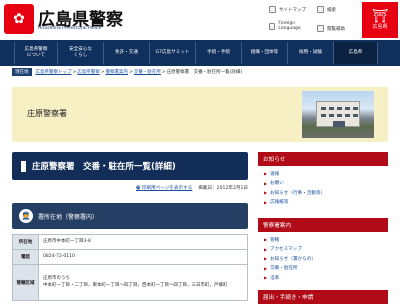 The height and width of the screenshot is (304, 400). What do you see at coordinates (291, 26) in the screenshot?
I see `language-link: Foreign Language` at bounding box center [291, 26].